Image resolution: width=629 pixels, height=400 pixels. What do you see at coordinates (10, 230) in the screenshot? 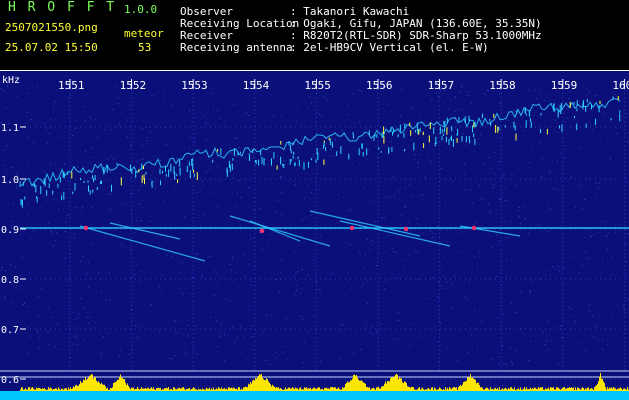
I see `y-tick-label: 0.9` at bounding box center [10, 230].